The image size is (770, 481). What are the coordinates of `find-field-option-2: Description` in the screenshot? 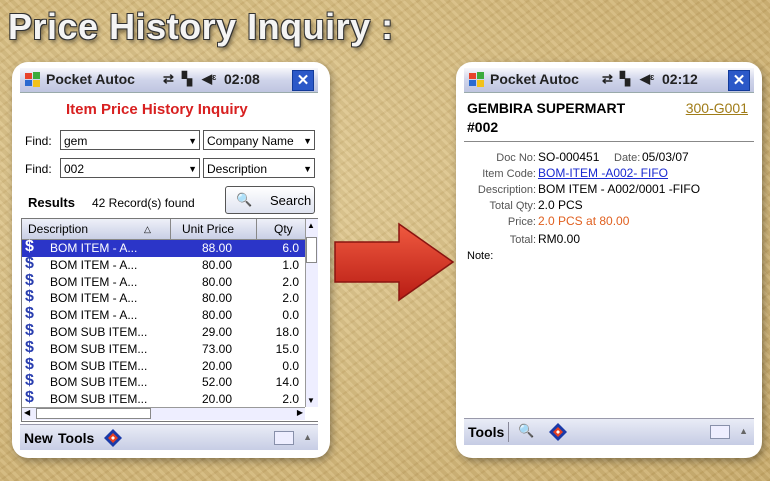 It's located at (237, 169).